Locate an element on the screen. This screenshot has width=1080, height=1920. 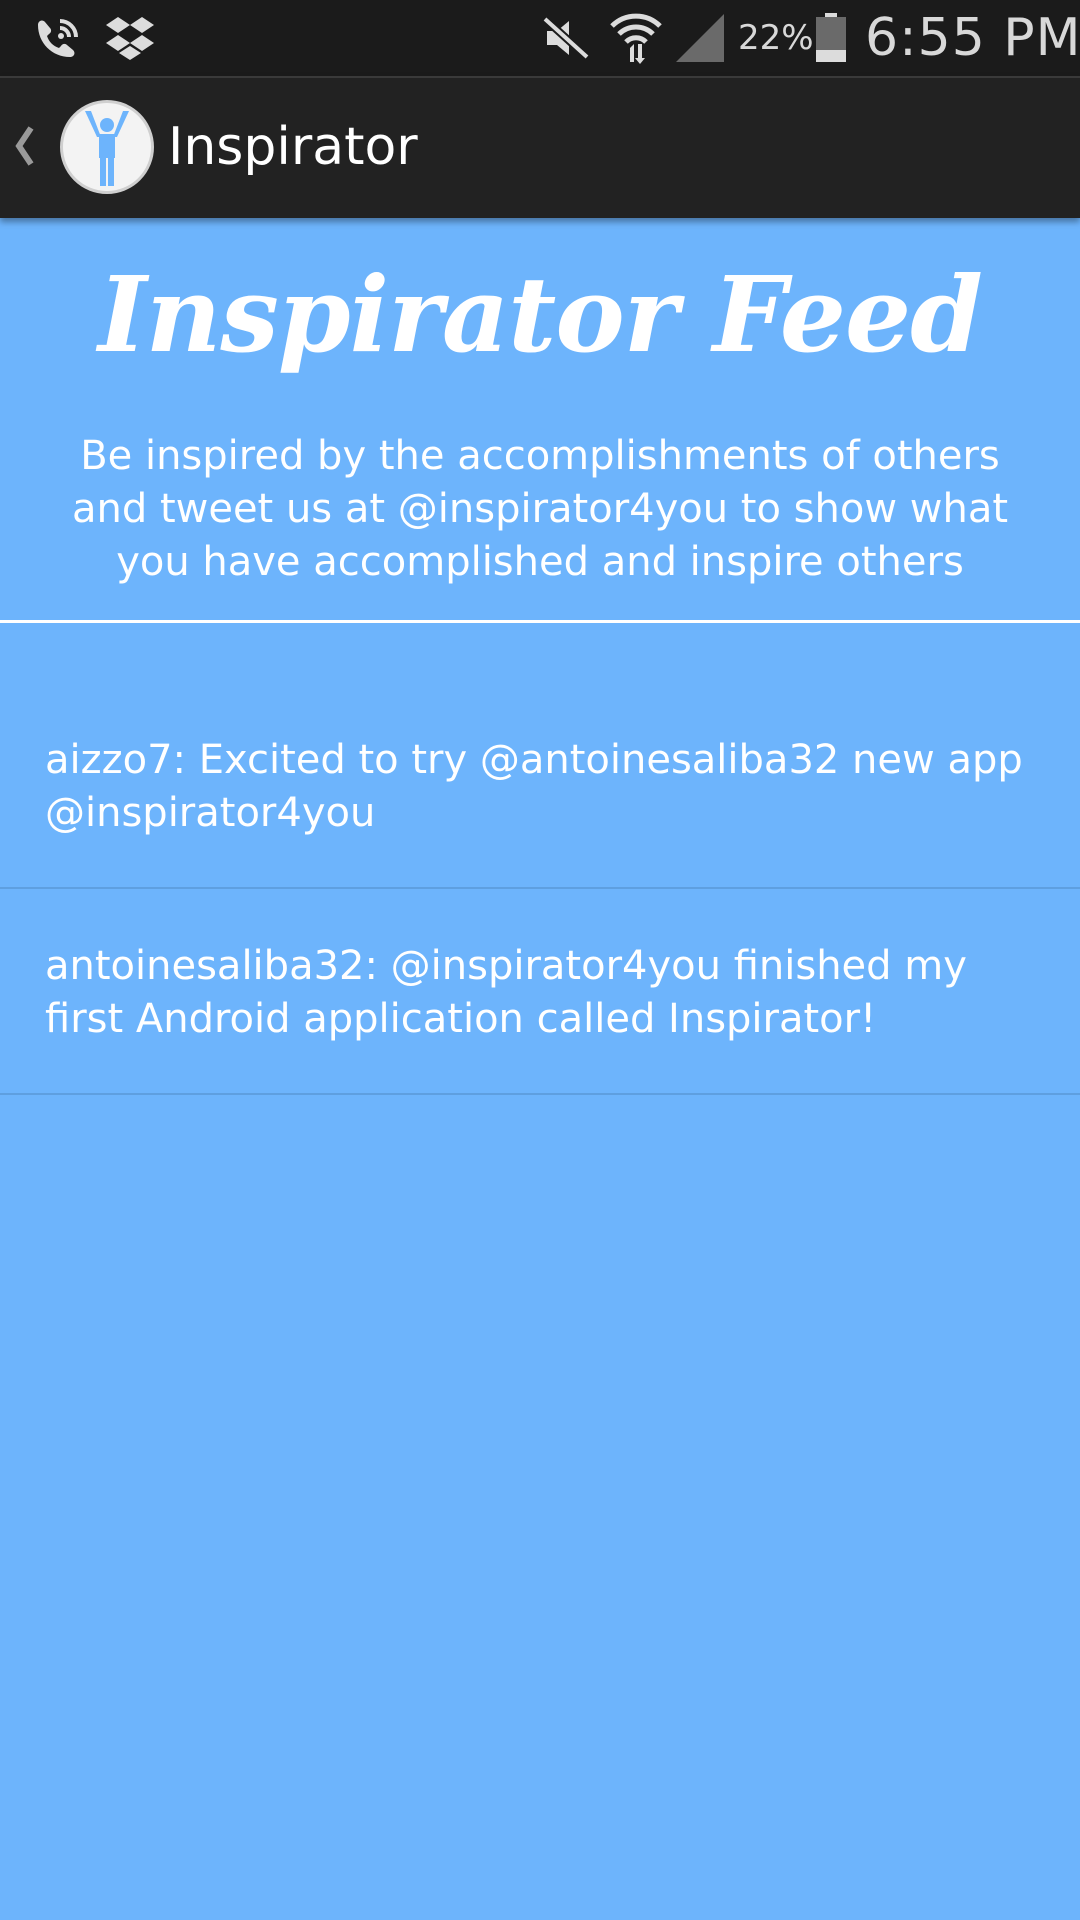
back-caret-icon is located at coordinates (25, 146).